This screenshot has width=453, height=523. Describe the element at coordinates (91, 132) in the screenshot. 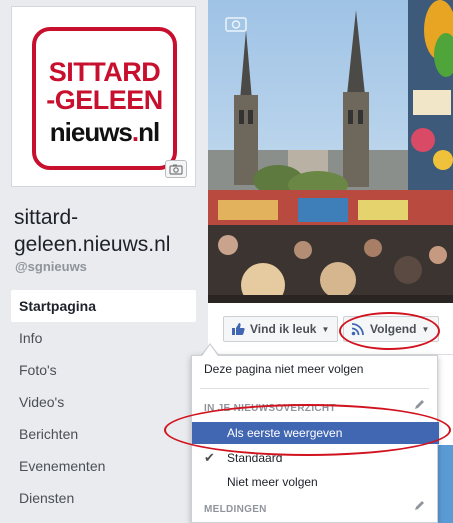

I see `logo-word: nieuws` at that location.